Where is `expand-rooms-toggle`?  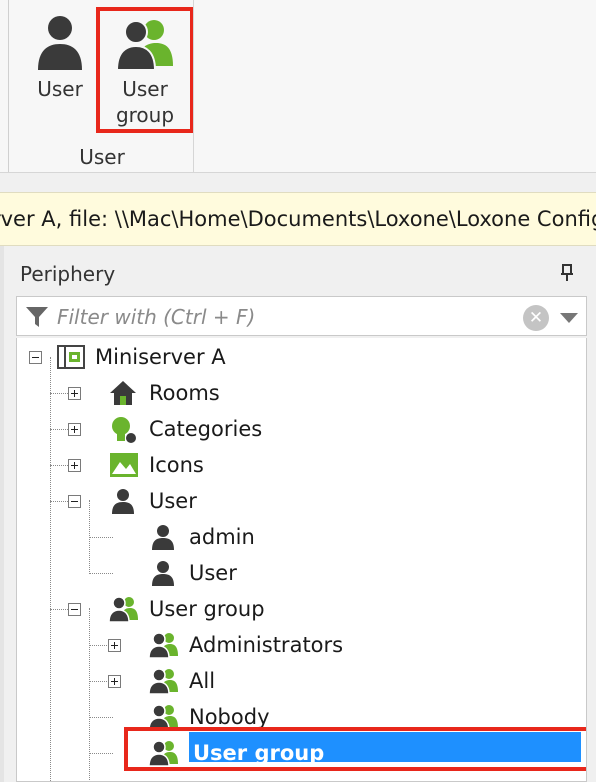 expand-rooms-toggle is located at coordinates (74, 393).